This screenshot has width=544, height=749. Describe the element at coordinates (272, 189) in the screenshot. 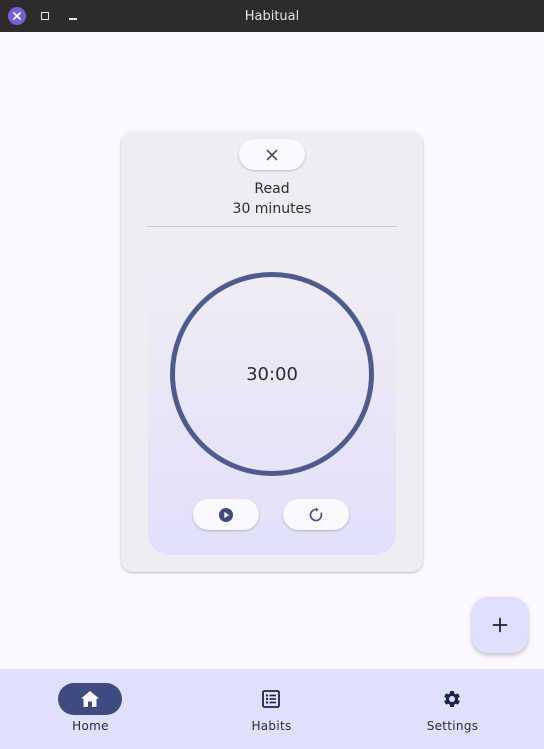

I see `habit-name: Read` at that location.